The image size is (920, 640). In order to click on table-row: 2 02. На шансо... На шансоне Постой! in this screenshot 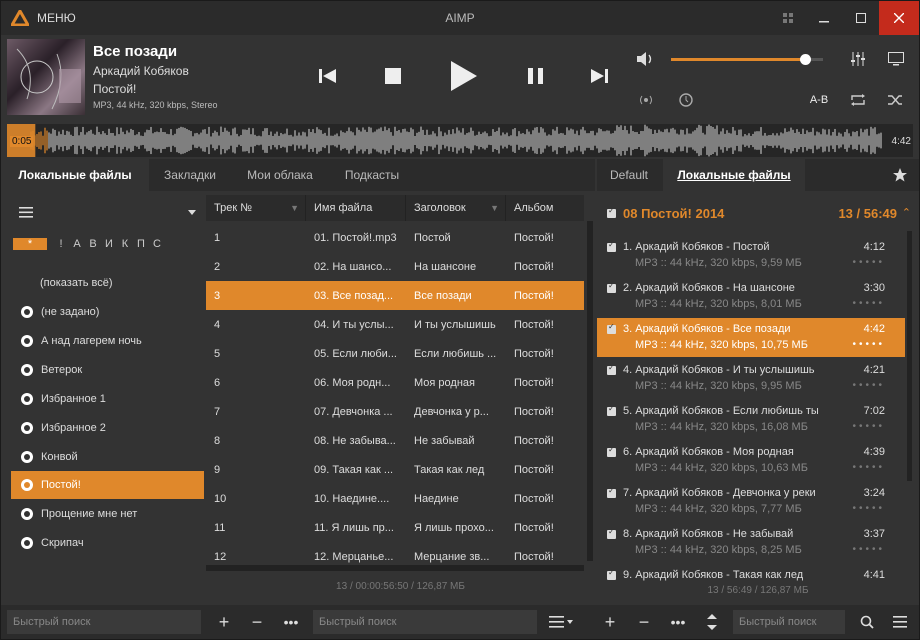, I will do `click(395, 266)`.